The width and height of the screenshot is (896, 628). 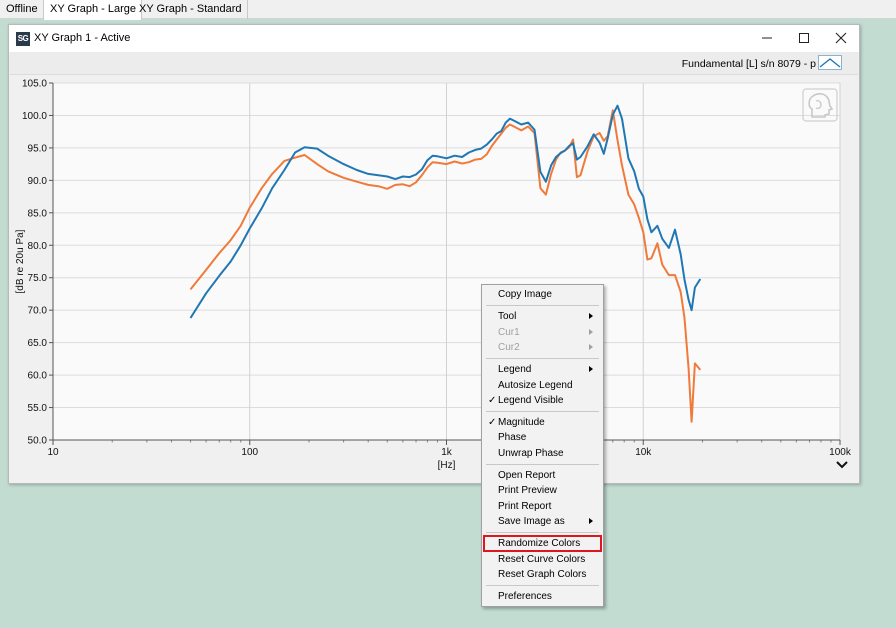 What do you see at coordinates (542, 347) in the screenshot?
I see `menu-item-cur2: Cur2` at bounding box center [542, 347].